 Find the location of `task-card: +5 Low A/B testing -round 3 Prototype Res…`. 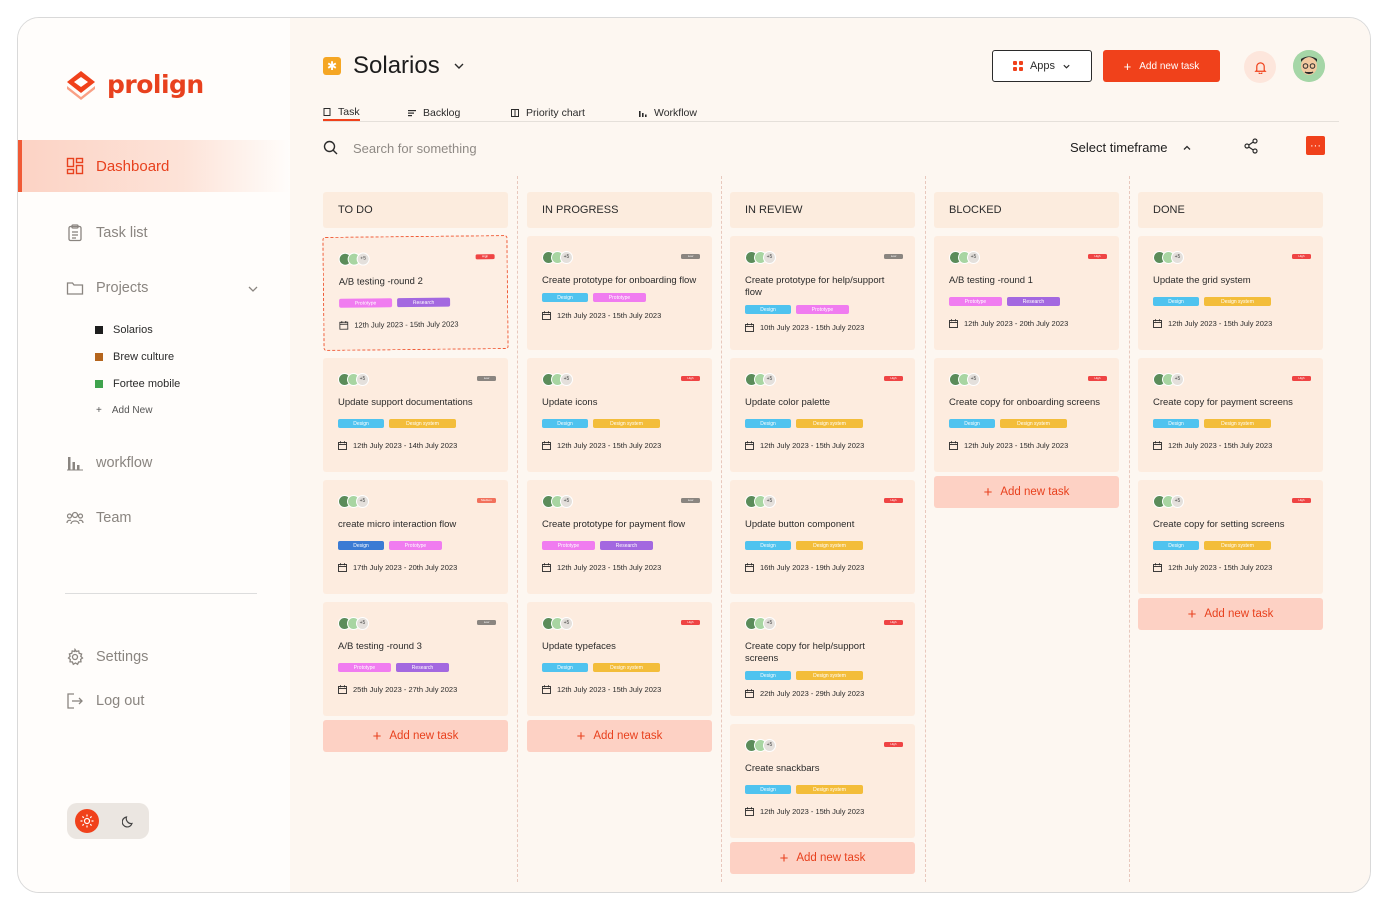

task-card: +5 Low A/B testing -round 3 Prototype Res… is located at coordinates (415, 659).